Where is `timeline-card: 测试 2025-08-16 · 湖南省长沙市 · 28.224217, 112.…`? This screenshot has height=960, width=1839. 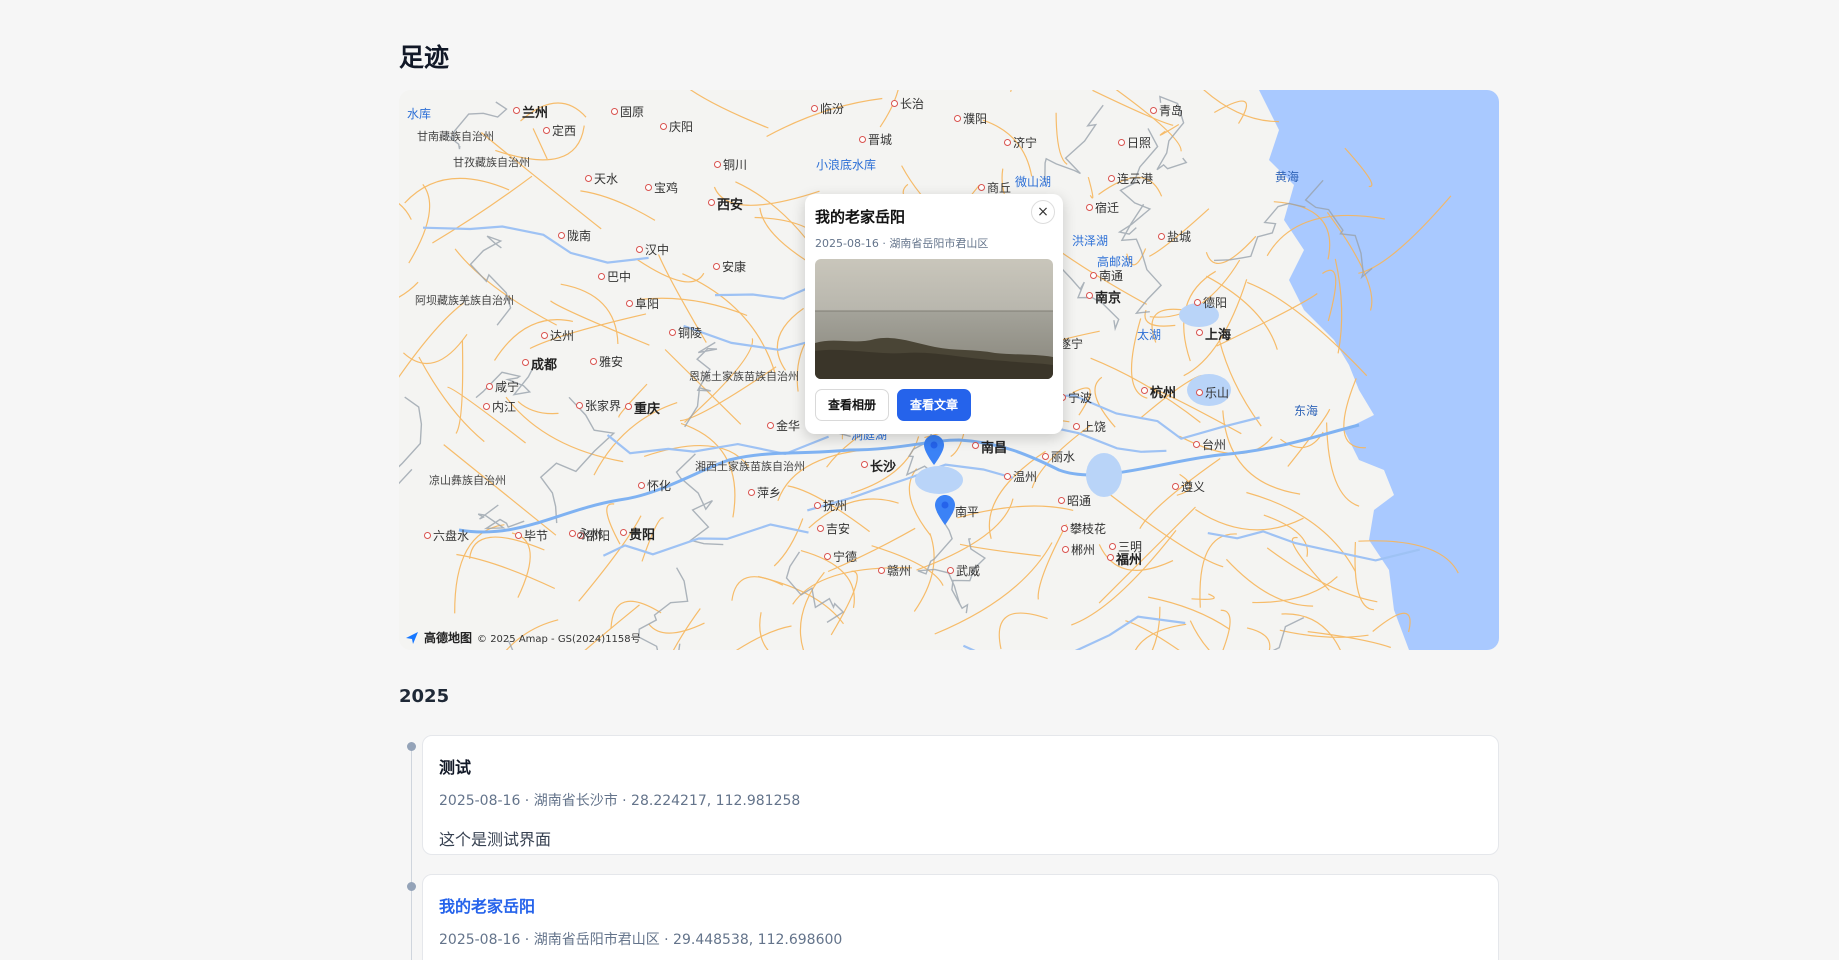
timeline-card: 测试 2025-08-16 · 湖南省长沙市 · 28.224217, 112.… is located at coordinates (960, 795).